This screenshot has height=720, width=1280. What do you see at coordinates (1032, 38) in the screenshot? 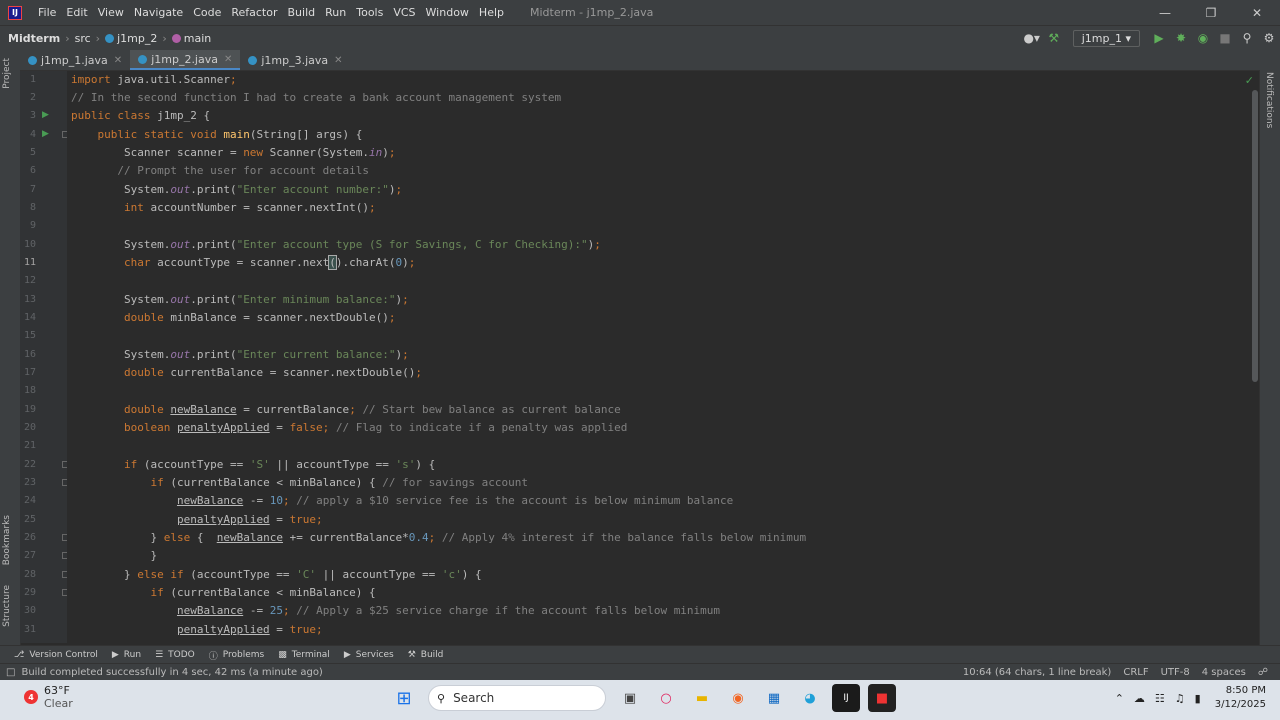
I see `user-icon: ●▾` at bounding box center [1032, 38].